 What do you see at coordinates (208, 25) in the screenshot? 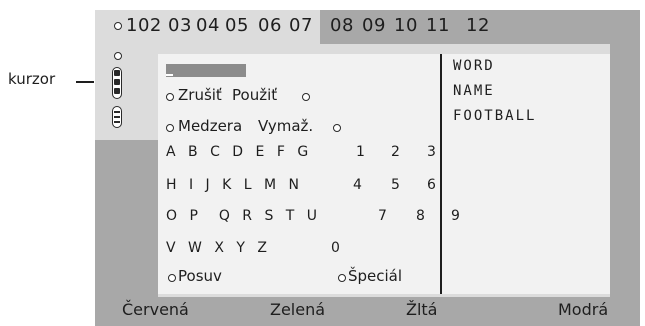
I see `page-number: 04` at bounding box center [208, 25].